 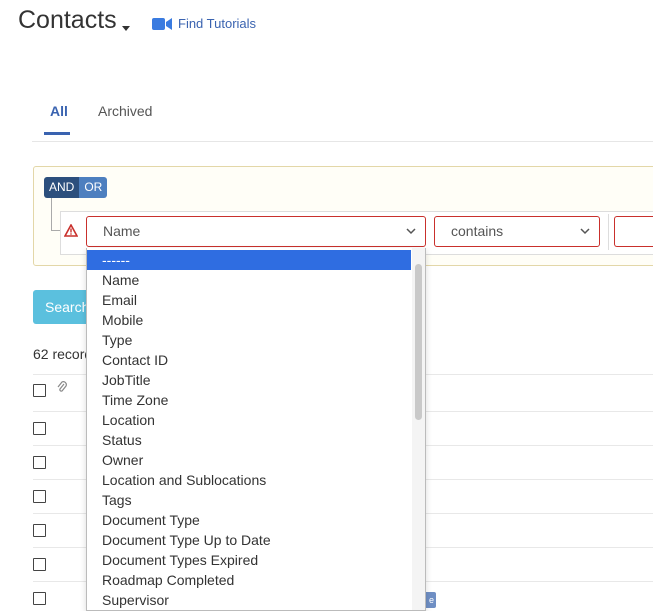 What do you see at coordinates (57, 133) in the screenshot?
I see `active-tab-indicator` at bounding box center [57, 133].